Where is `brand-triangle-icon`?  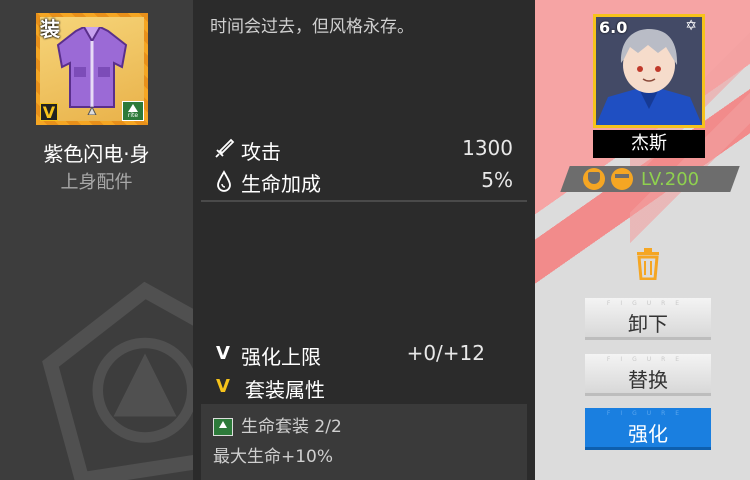 brand-triangle-icon is located at coordinates (133, 108).